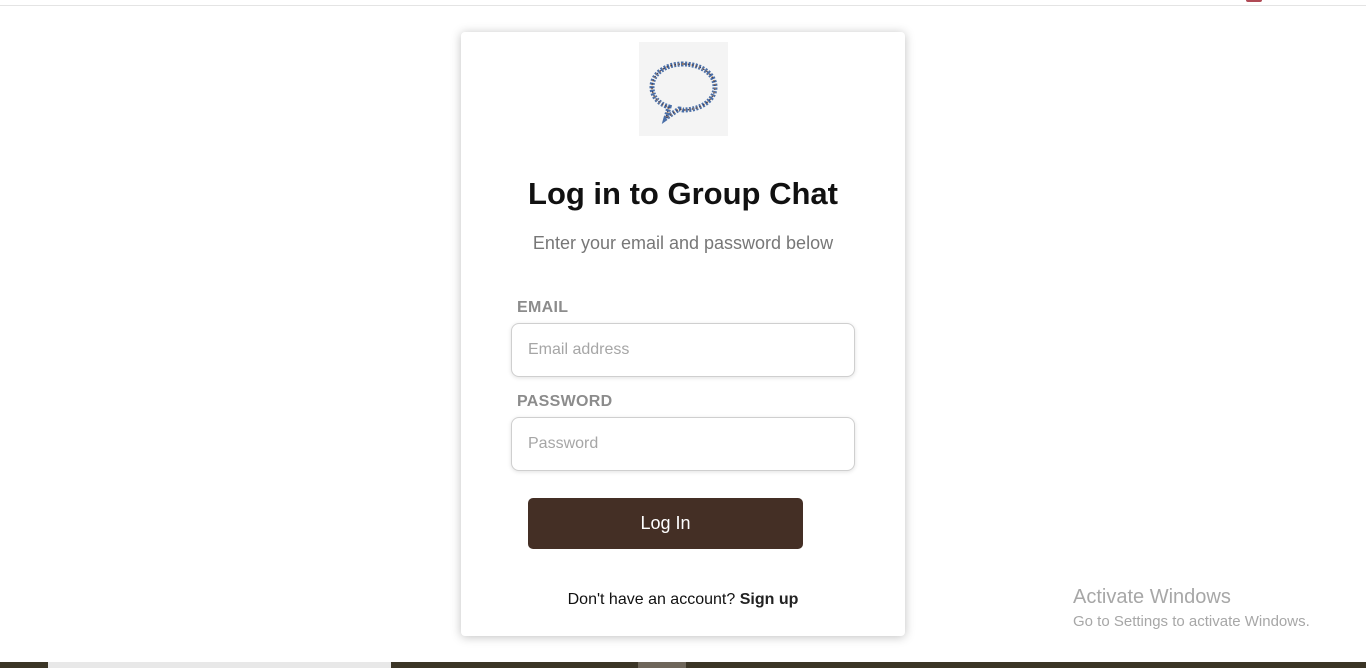 This screenshot has height=668, width=1366. What do you see at coordinates (651, 599) in the screenshot?
I see `signup-prompt-text: Don't have an account?` at bounding box center [651, 599].